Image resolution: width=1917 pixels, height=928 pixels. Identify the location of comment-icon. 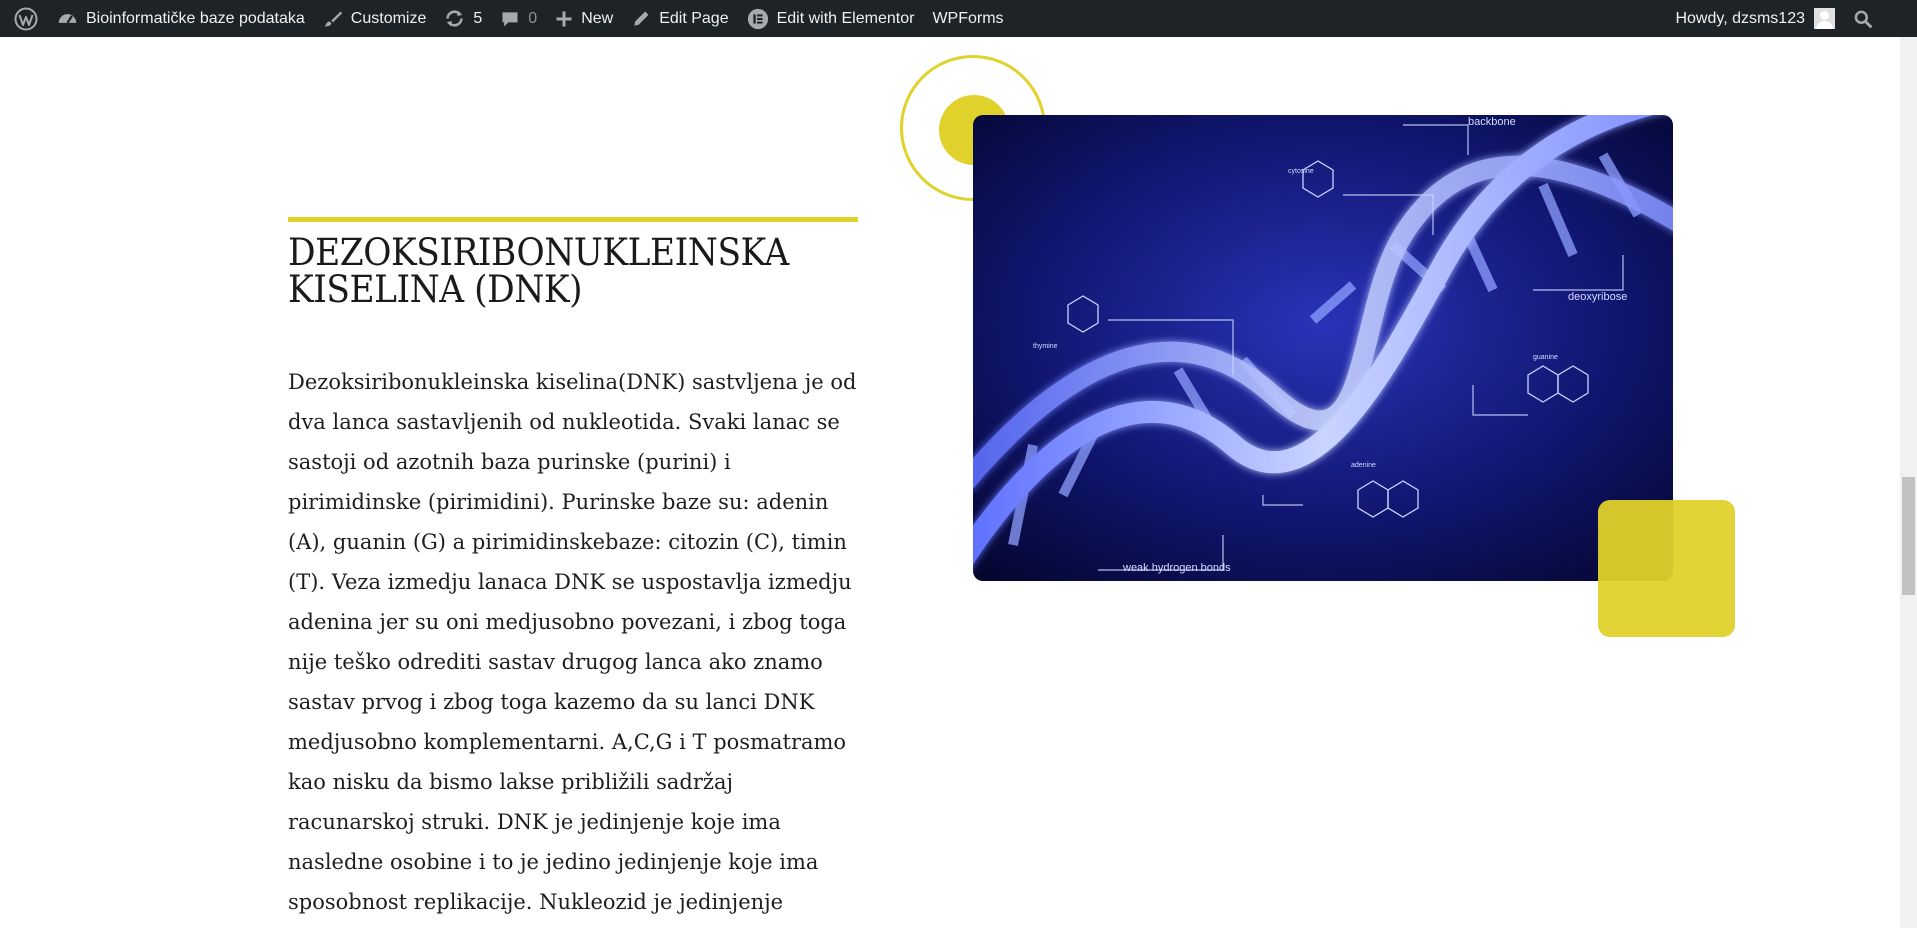
(510, 18).